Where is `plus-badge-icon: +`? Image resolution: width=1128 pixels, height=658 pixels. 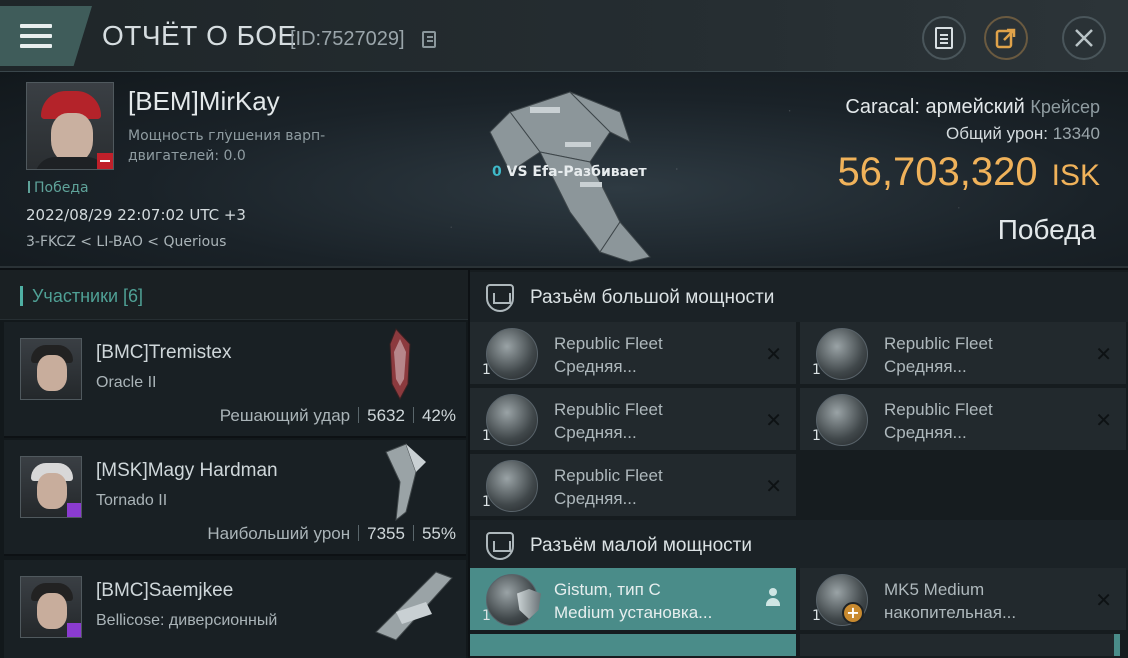 plus-badge-icon: + is located at coordinates (853, 613).